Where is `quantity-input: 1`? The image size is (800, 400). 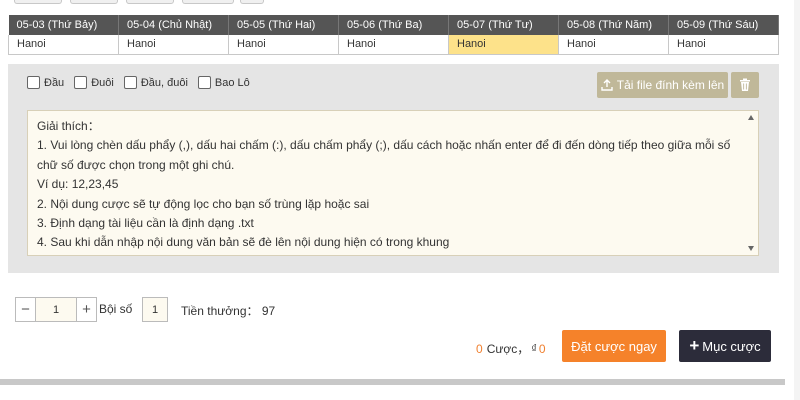 quantity-input: 1 is located at coordinates (56, 309).